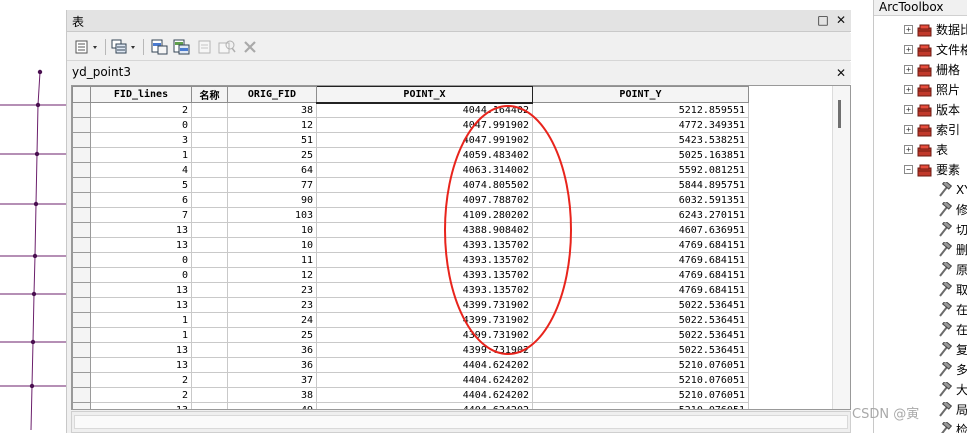 This screenshot has height=433, width=967. What do you see at coordinates (272, 94) in the screenshot?
I see `column-header-orig-fid: ORIG_FID` at bounding box center [272, 94].